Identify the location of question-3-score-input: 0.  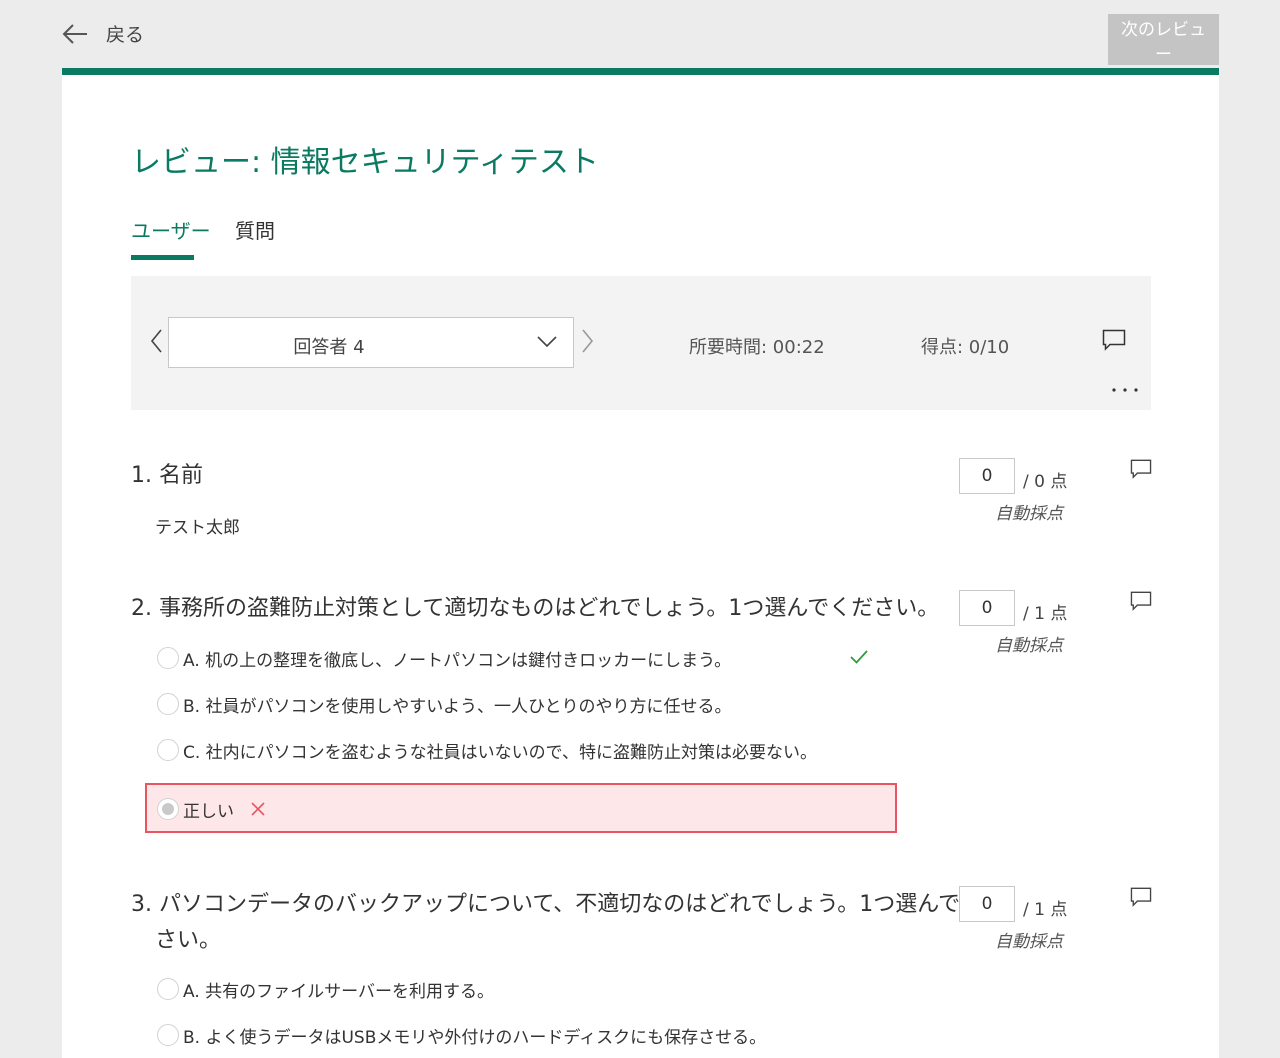
(987, 904).